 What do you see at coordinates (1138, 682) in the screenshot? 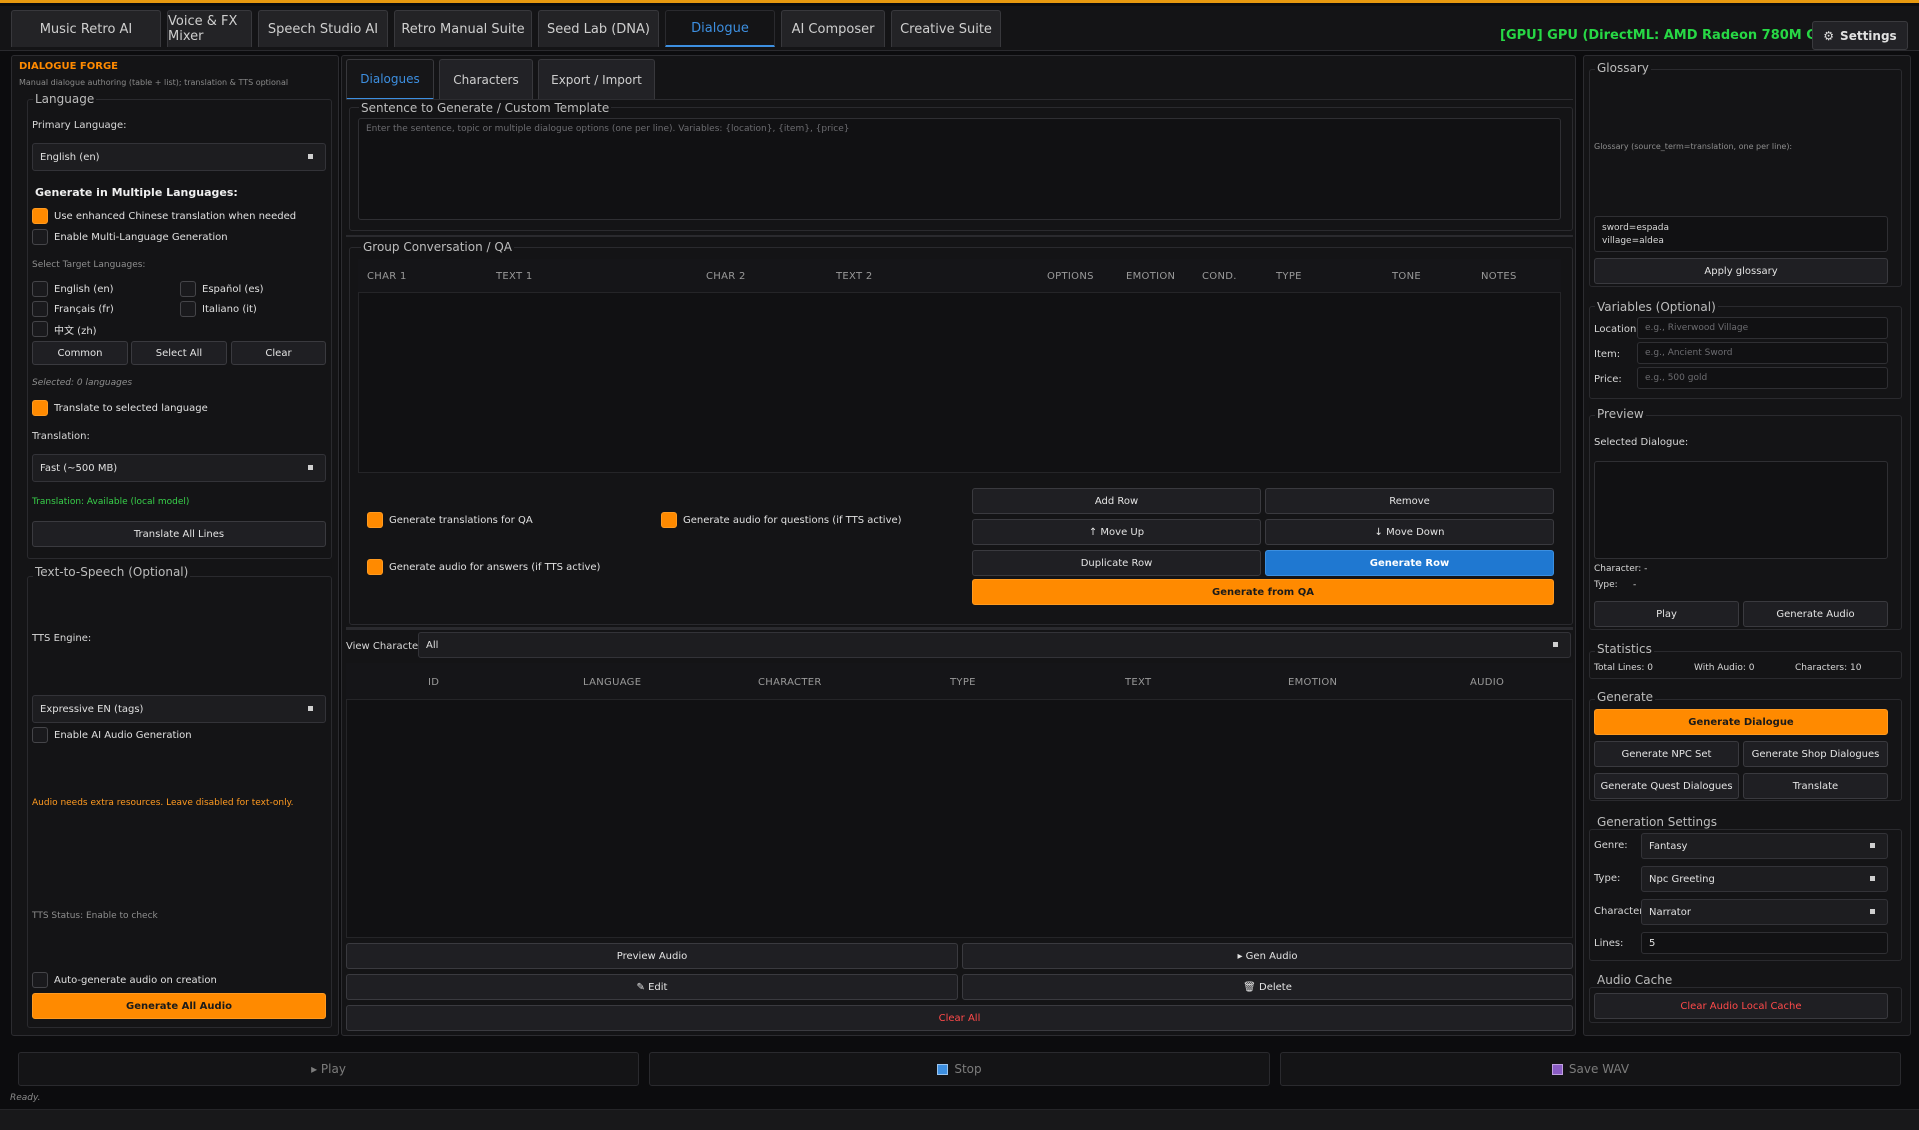
I see `list-header-text: TEXT` at bounding box center [1138, 682].